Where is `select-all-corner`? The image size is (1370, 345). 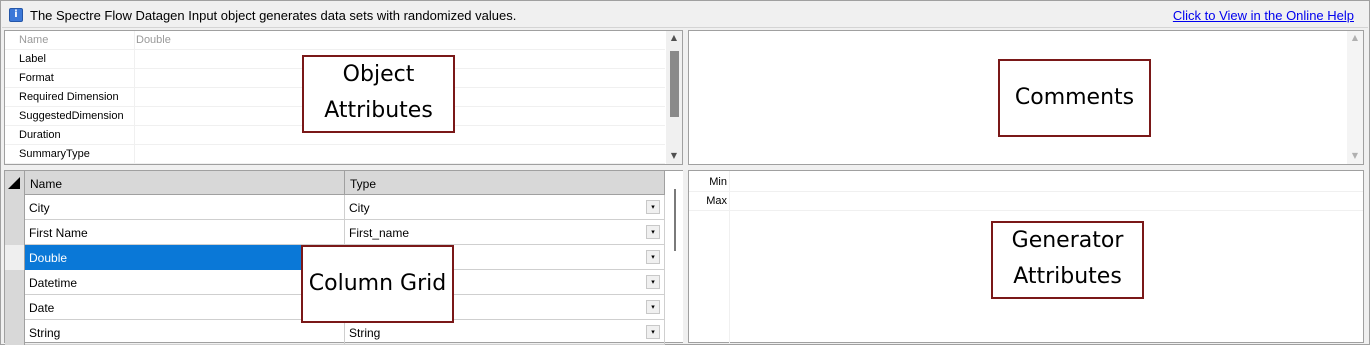 select-all-corner is located at coordinates (15, 183).